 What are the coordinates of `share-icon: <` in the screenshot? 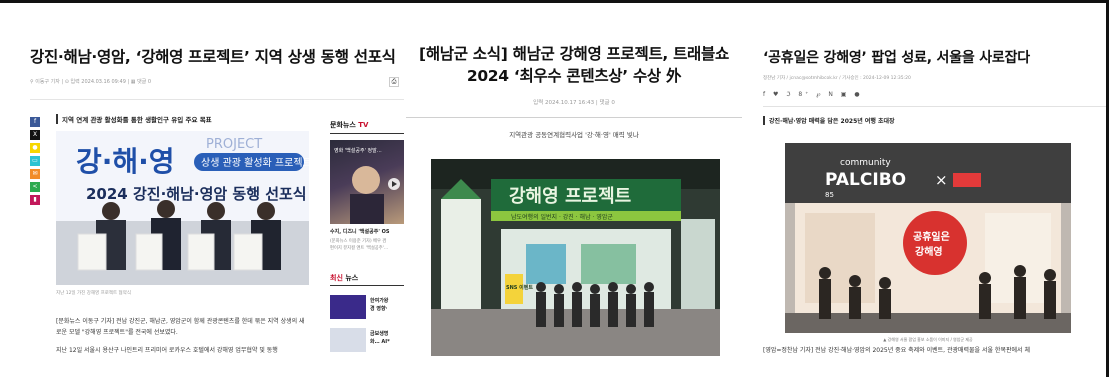 It's located at (35, 187).